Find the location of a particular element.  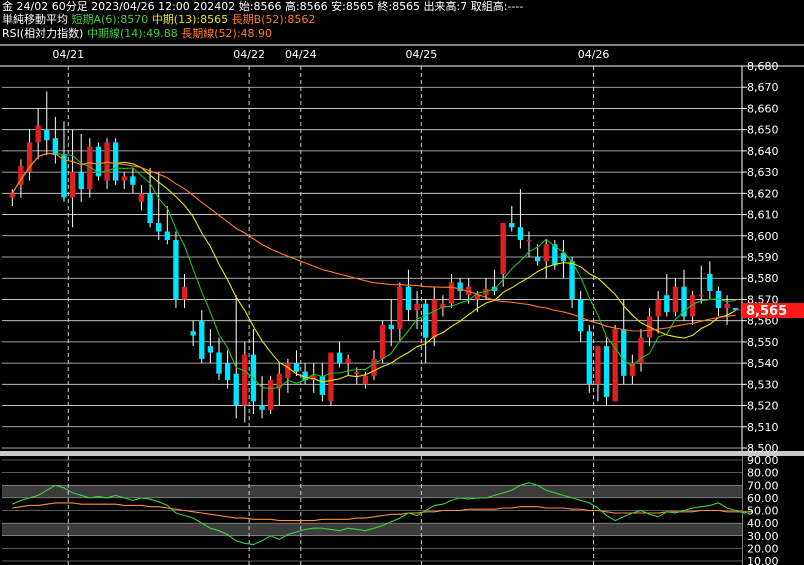

tick-label: 8,550 is located at coordinates (763, 342).